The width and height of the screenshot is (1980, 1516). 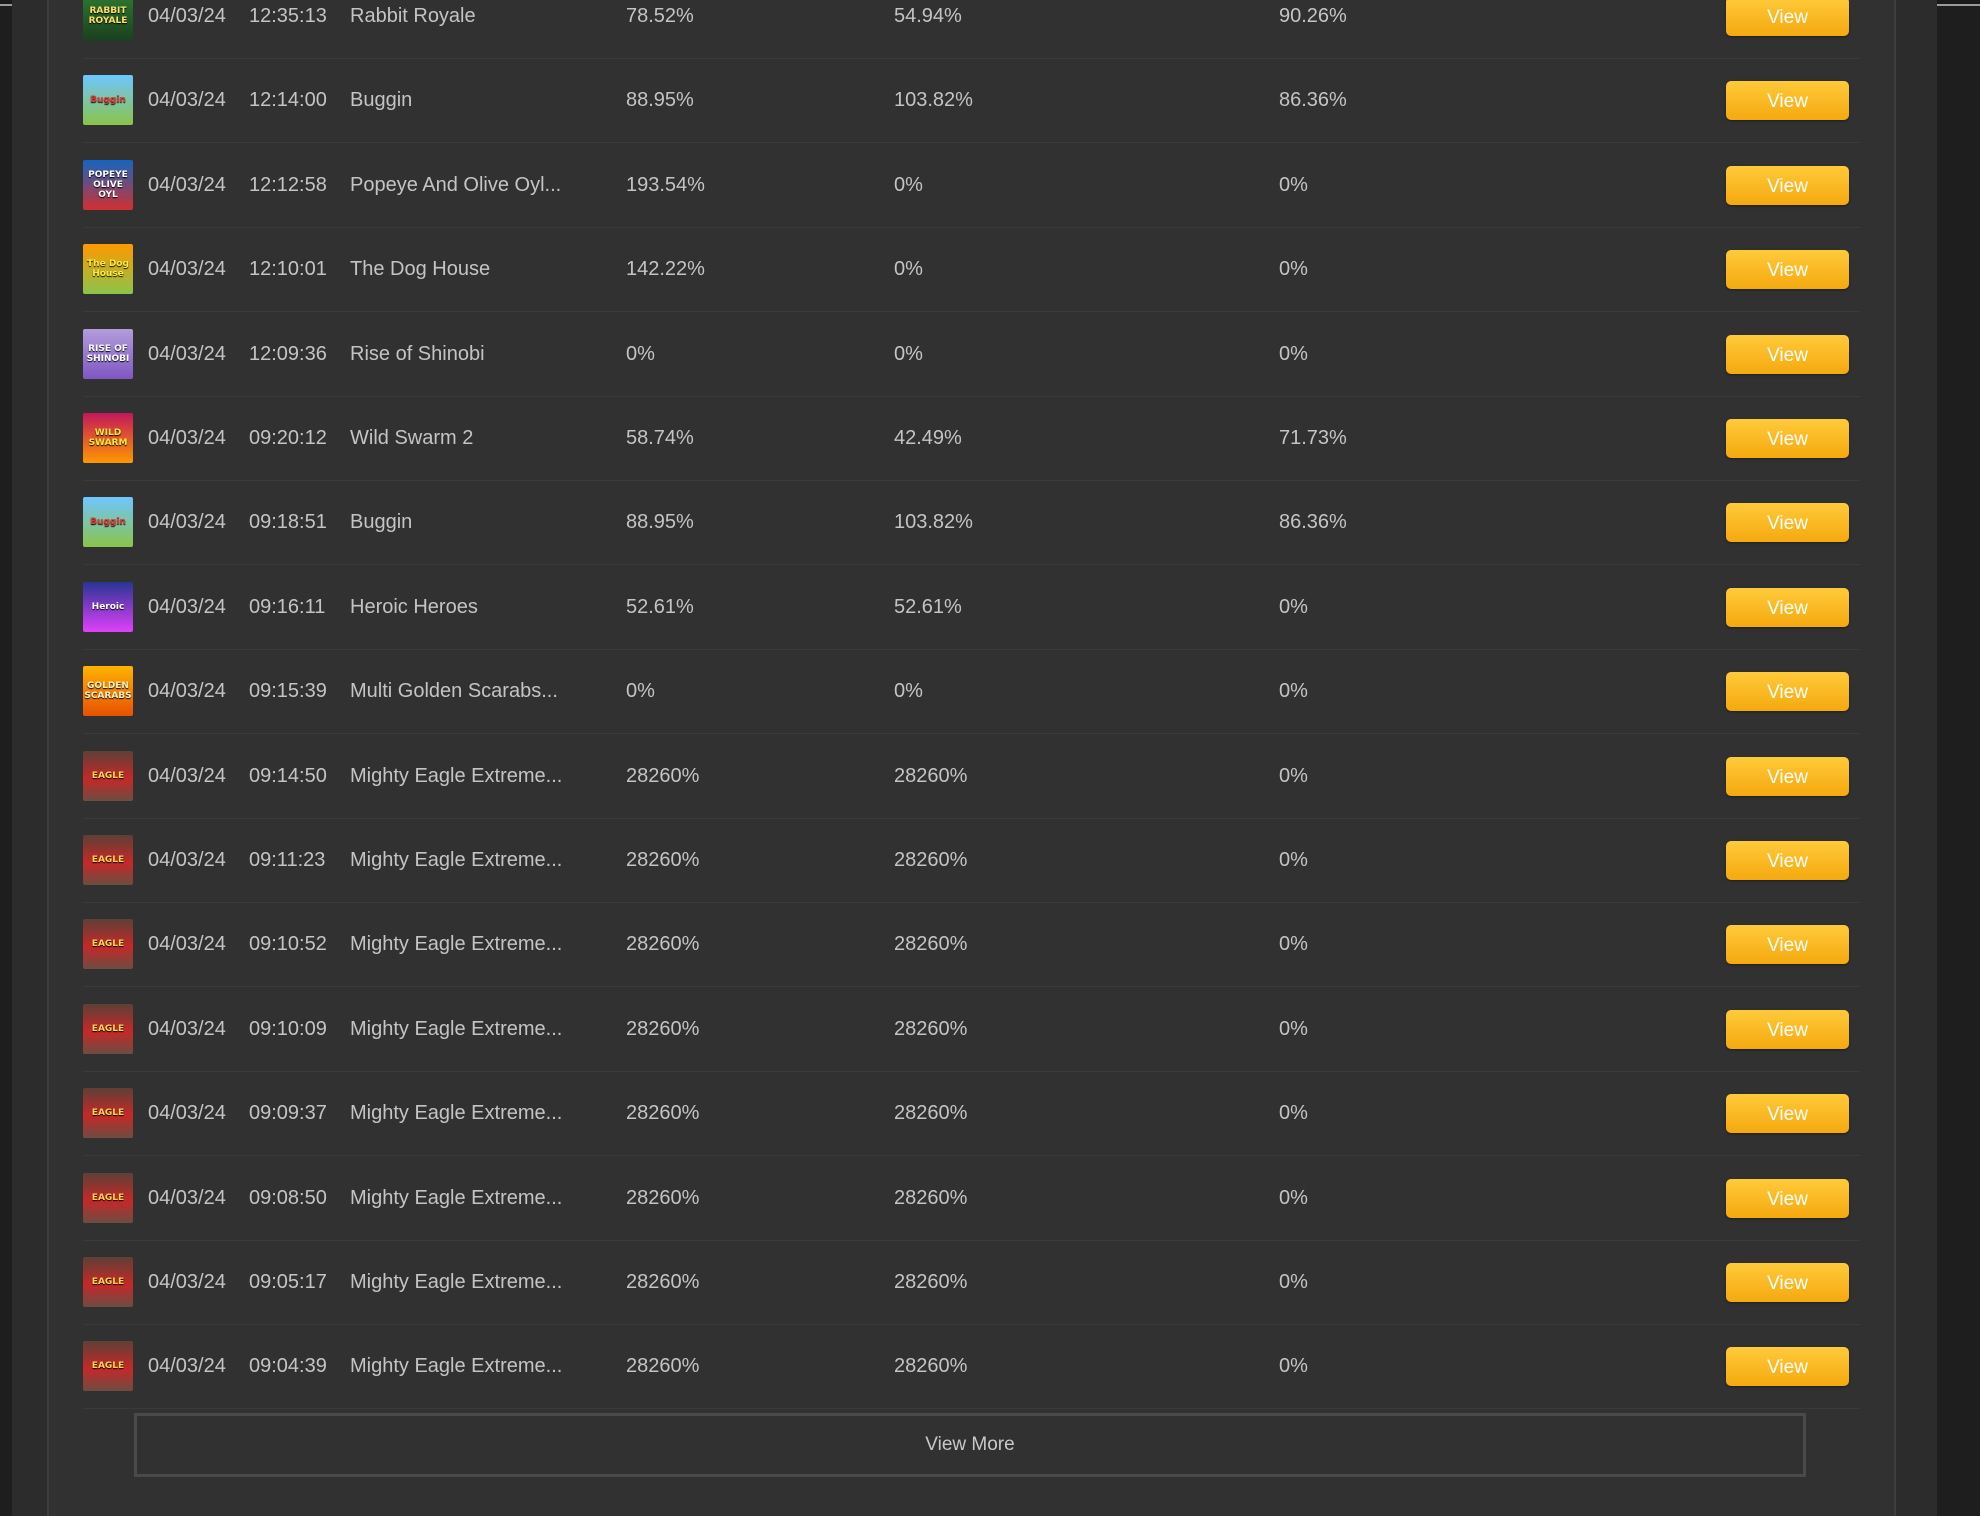 I want to click on row-time: 09:08:50, so click(x=288, y=1198).